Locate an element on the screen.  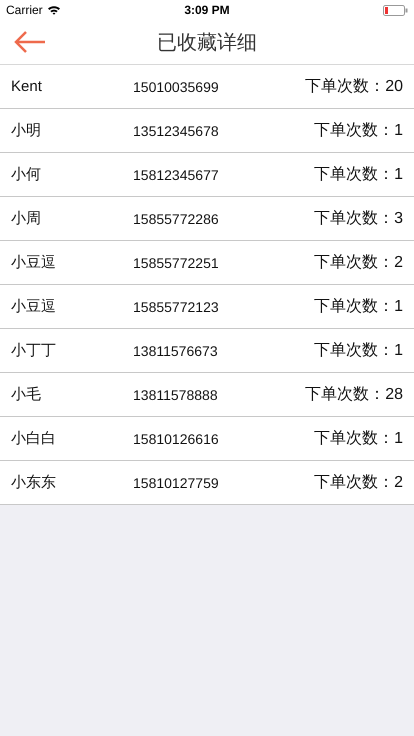
contact-row: 小毛 13811578888 下单次数：28 is located at coordinates (207, 395).